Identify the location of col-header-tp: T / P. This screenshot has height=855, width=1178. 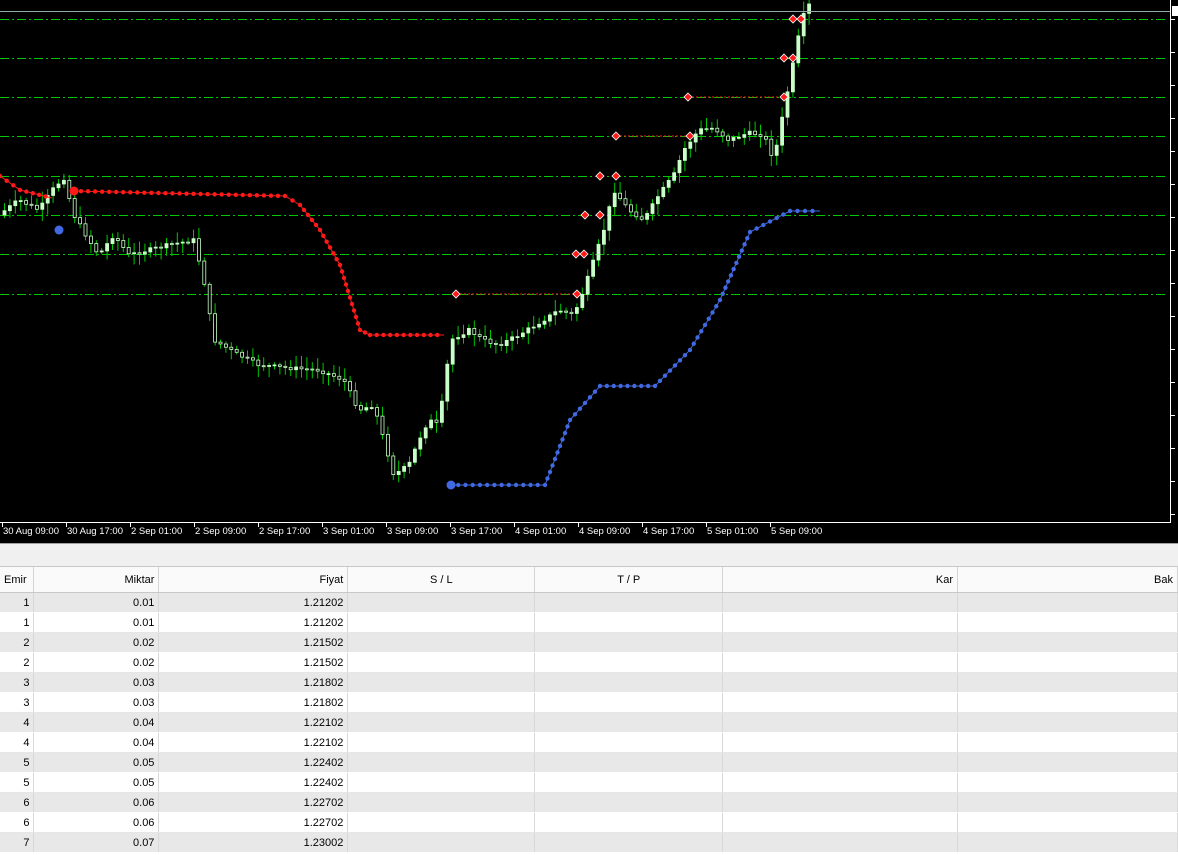
(629, 580).